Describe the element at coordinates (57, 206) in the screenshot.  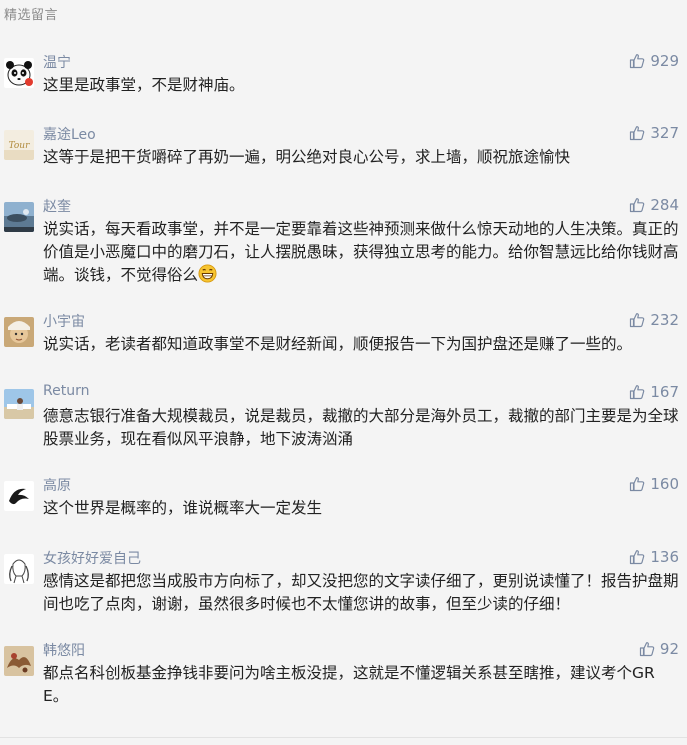
I see `comment-nickname: 赵奎` at that location.